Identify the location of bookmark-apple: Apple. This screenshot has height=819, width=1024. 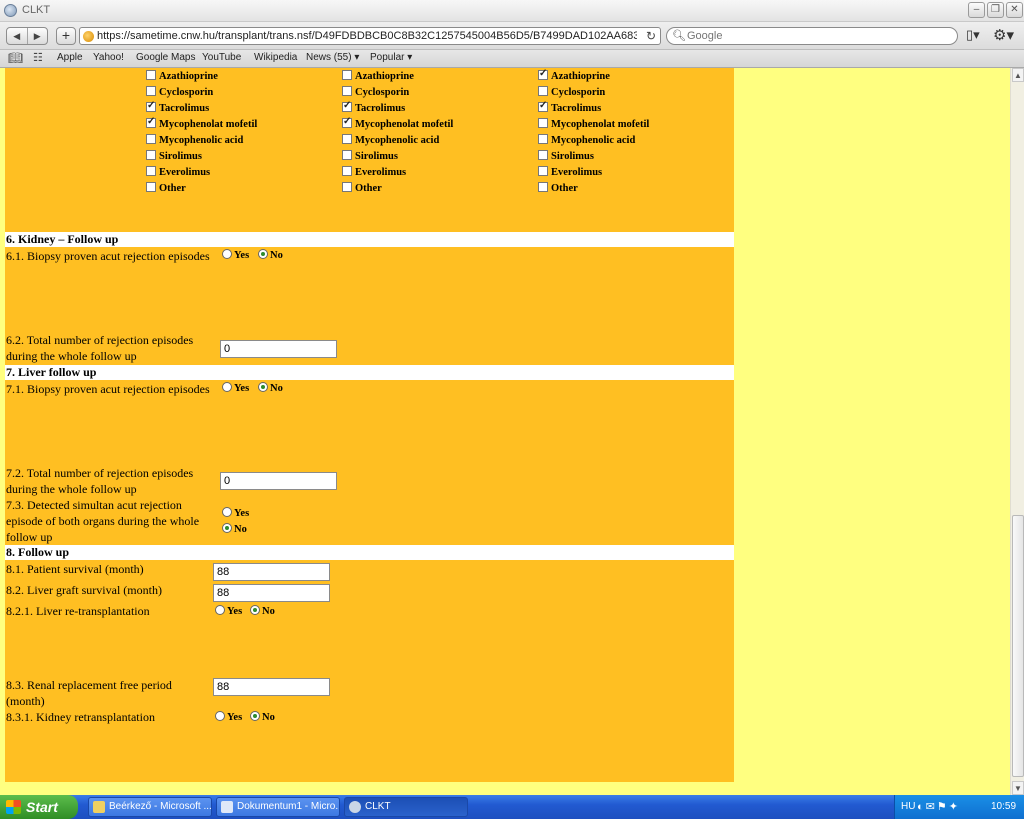
(70, 57).